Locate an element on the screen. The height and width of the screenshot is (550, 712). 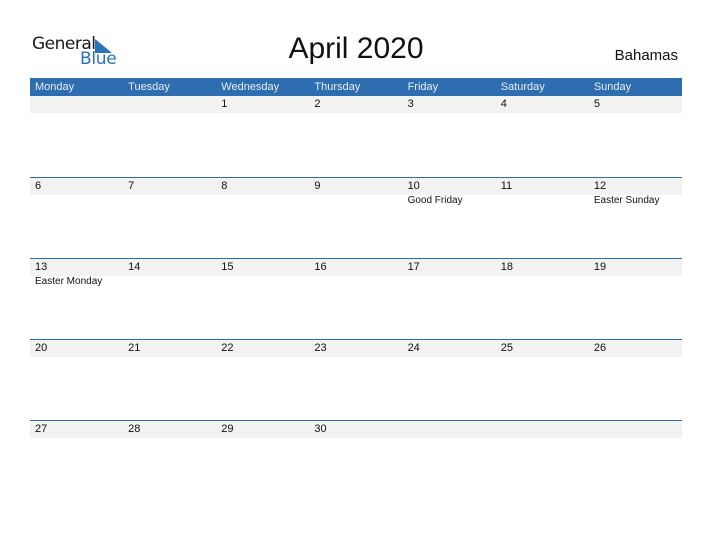
holiday-label: Easter Monday is located at coordinates (69, 281).